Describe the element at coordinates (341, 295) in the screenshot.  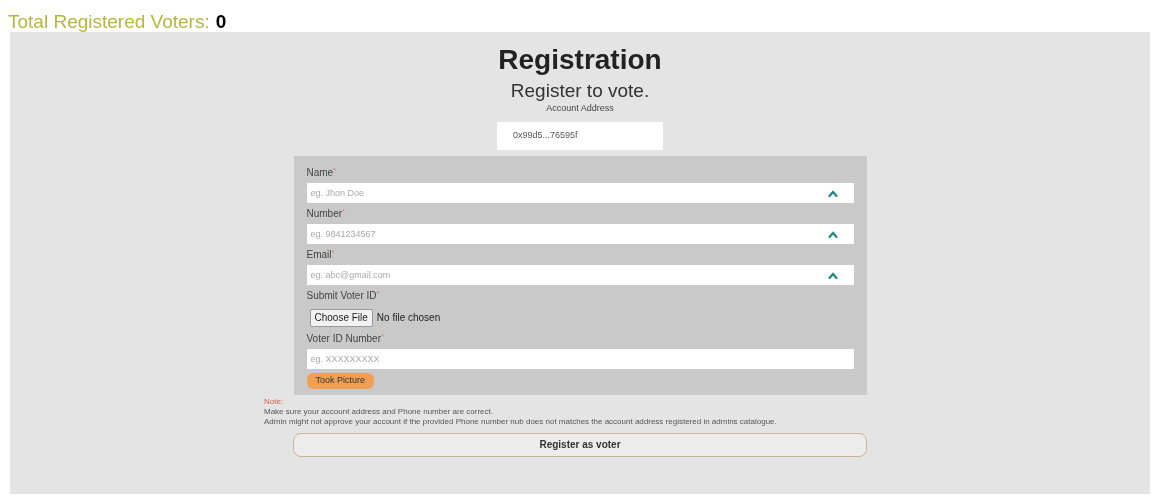
I see `field-label: Submit Voter ID` at that location.